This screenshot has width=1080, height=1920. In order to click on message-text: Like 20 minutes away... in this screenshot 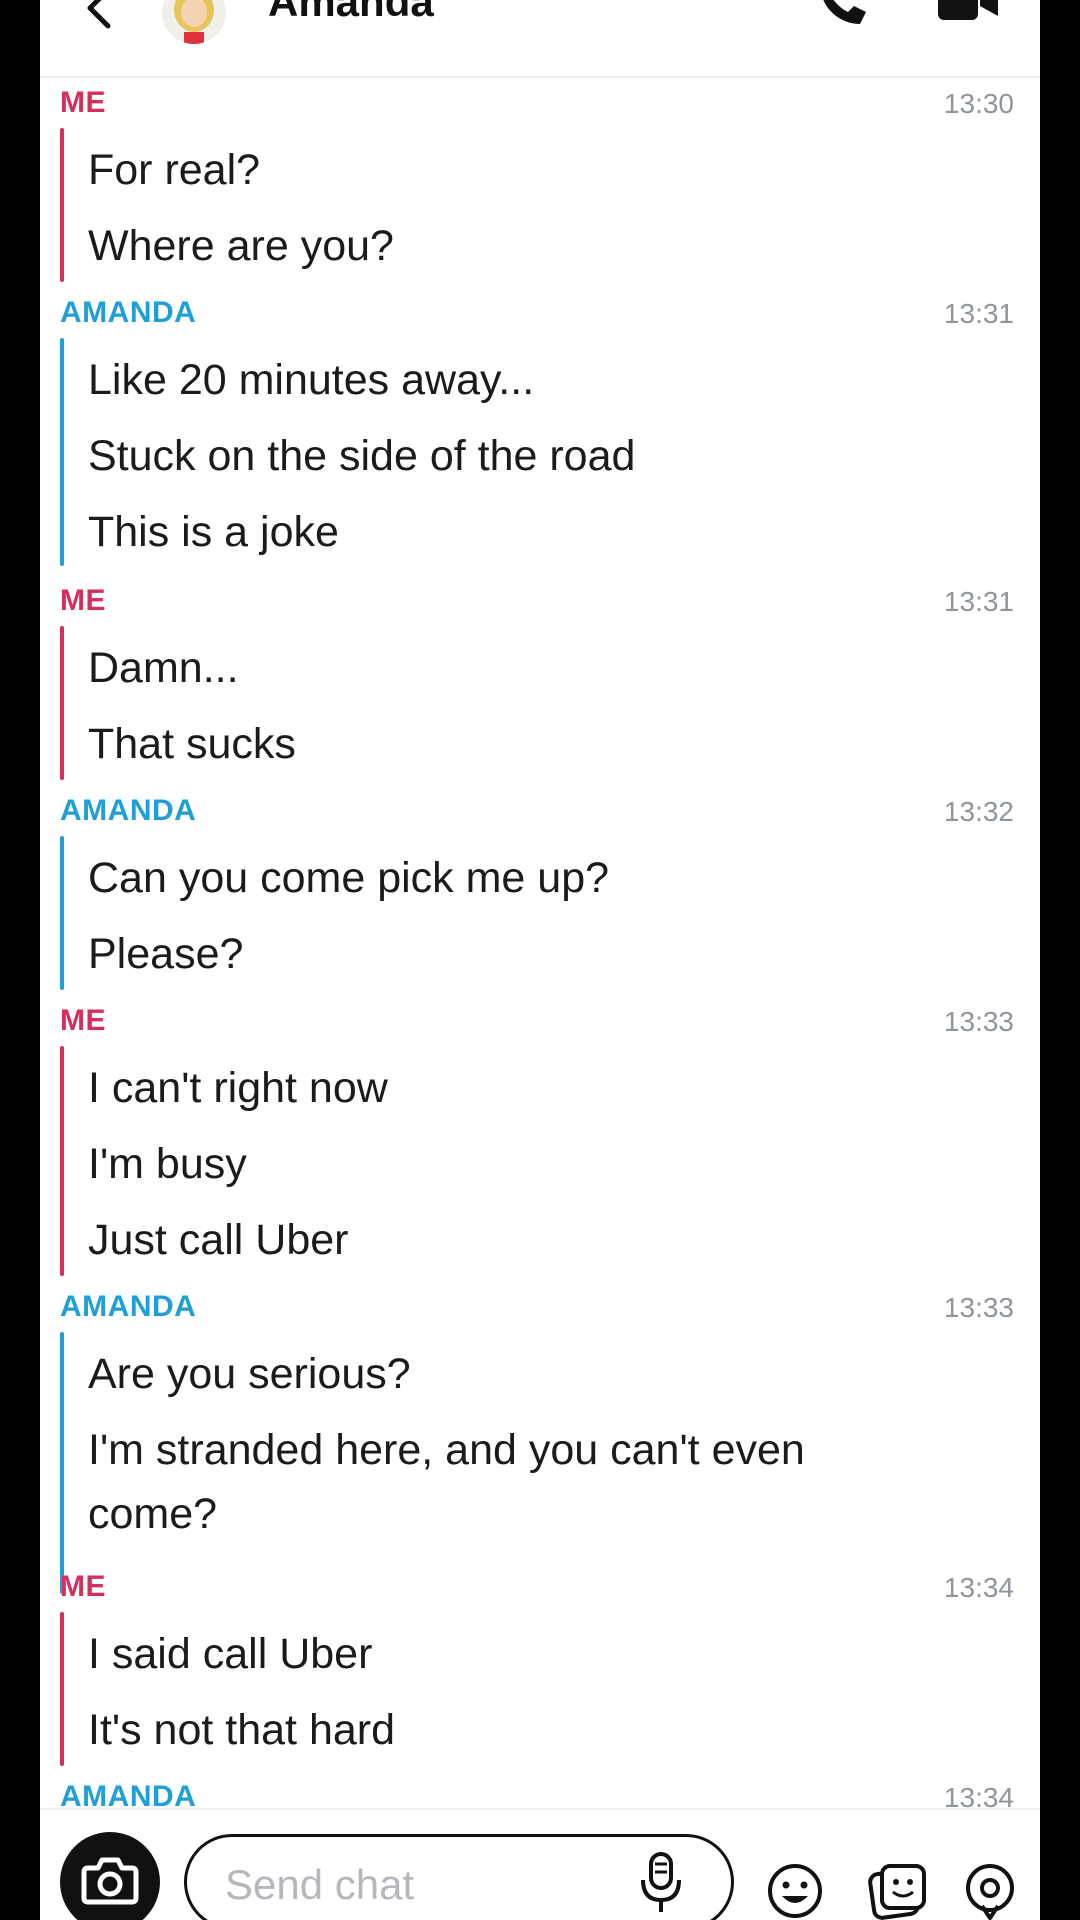, I will do `click(528, 380)`.